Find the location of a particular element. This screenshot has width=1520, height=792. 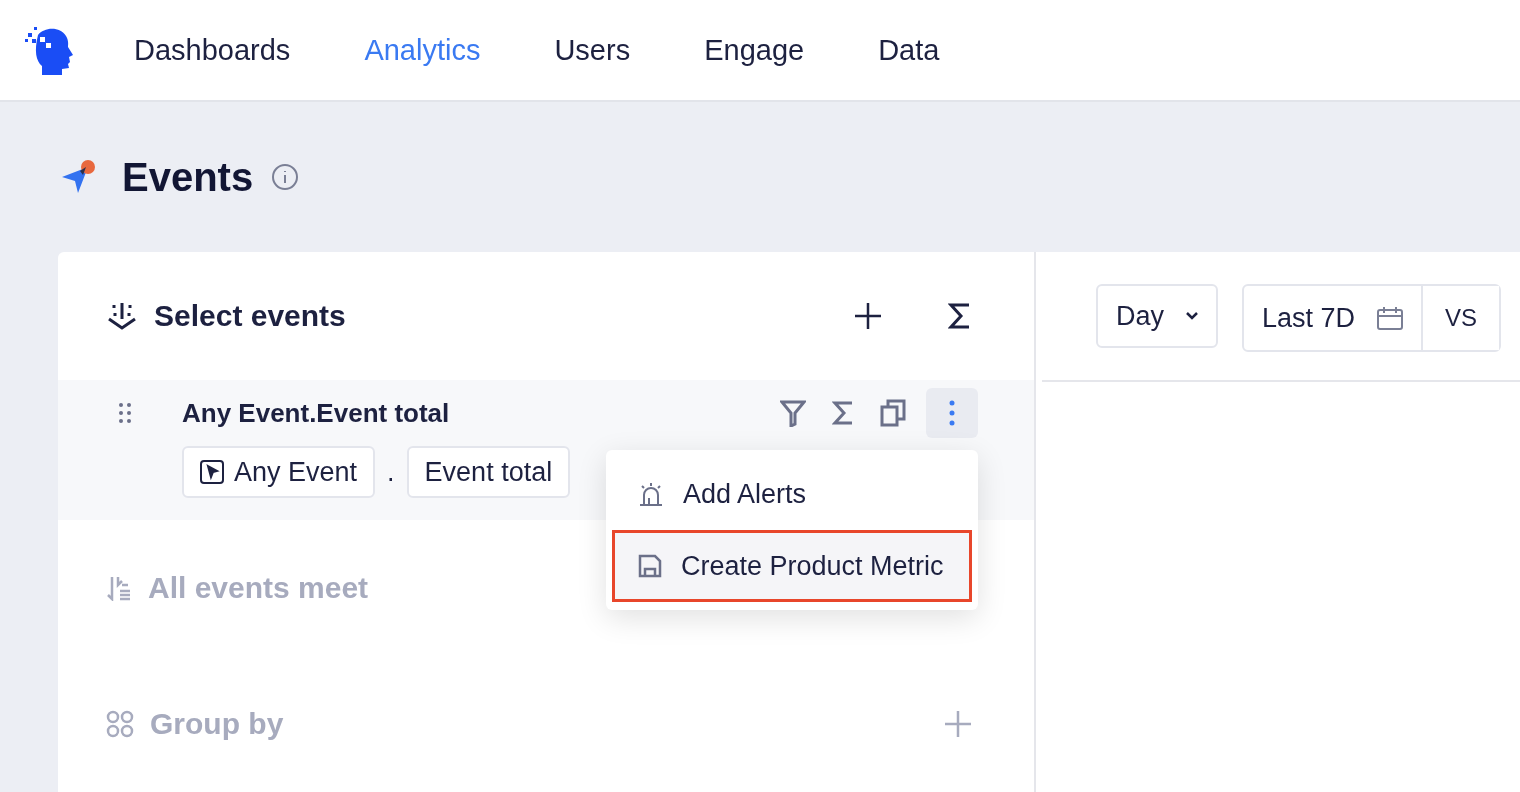

group-icon is located at coordinates (120, 724).